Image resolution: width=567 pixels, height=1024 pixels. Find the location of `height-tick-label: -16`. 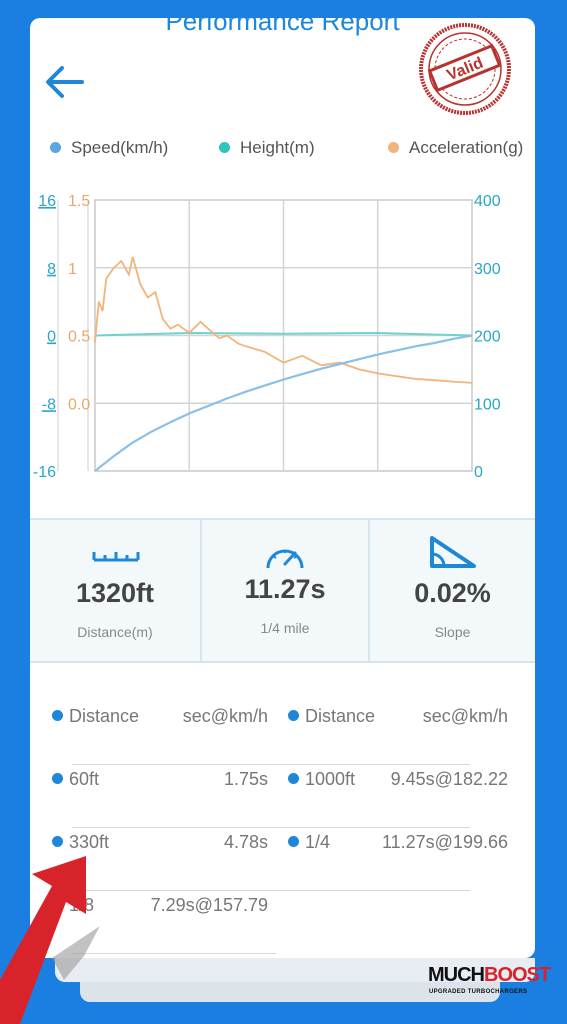

height-tick-label: -16 is located at coordinates (44, 471).